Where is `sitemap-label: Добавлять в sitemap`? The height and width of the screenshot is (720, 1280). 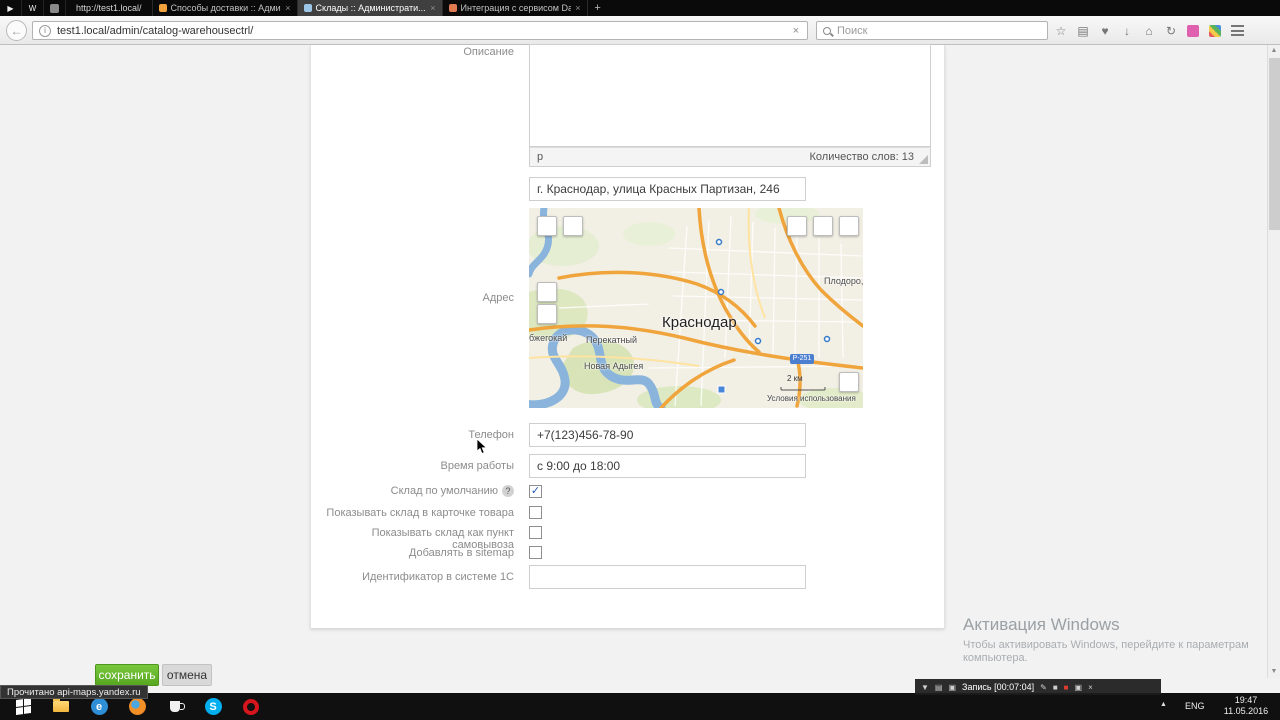
sitemap-label: Добавлять в sitemap is located at coordinates (461, 553).